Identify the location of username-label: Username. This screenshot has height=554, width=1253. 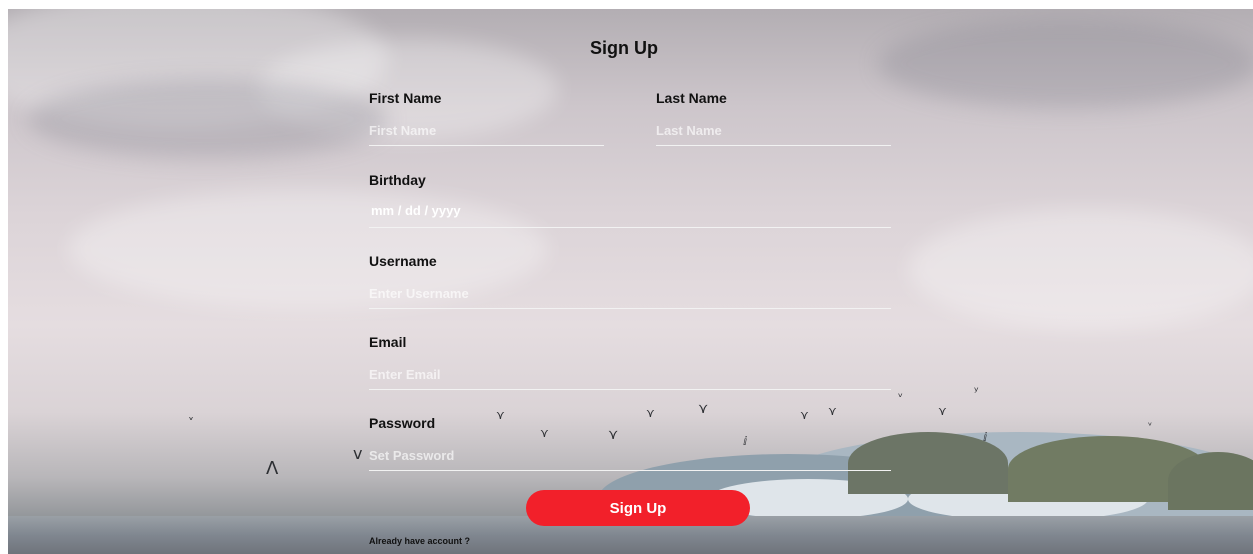
(403, 261).